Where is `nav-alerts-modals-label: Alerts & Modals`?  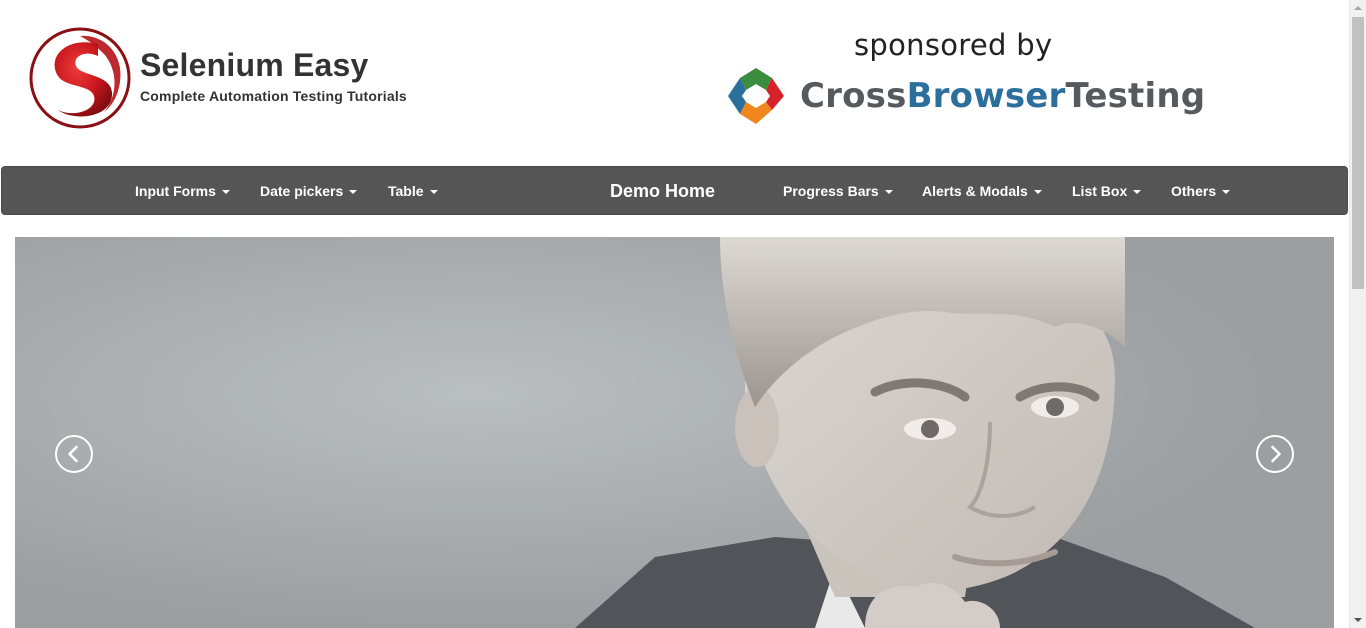
nav-alerts-modals-label: Alerts & Modals is located at coordinates (975, 191).